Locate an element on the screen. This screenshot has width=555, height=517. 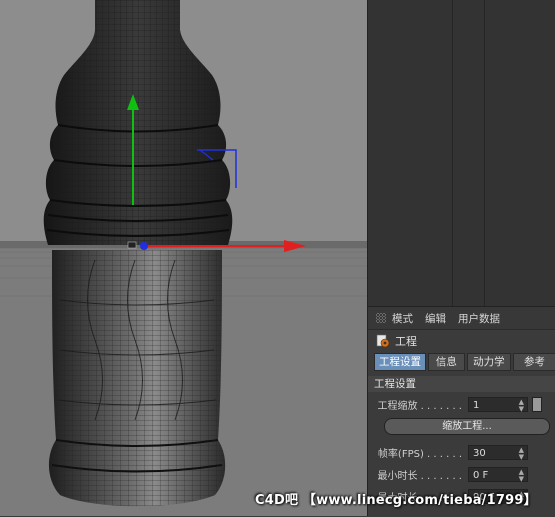
attribute-tabs: 工程设置 信息 动力学 参考 is located at coordinates (461, 362).